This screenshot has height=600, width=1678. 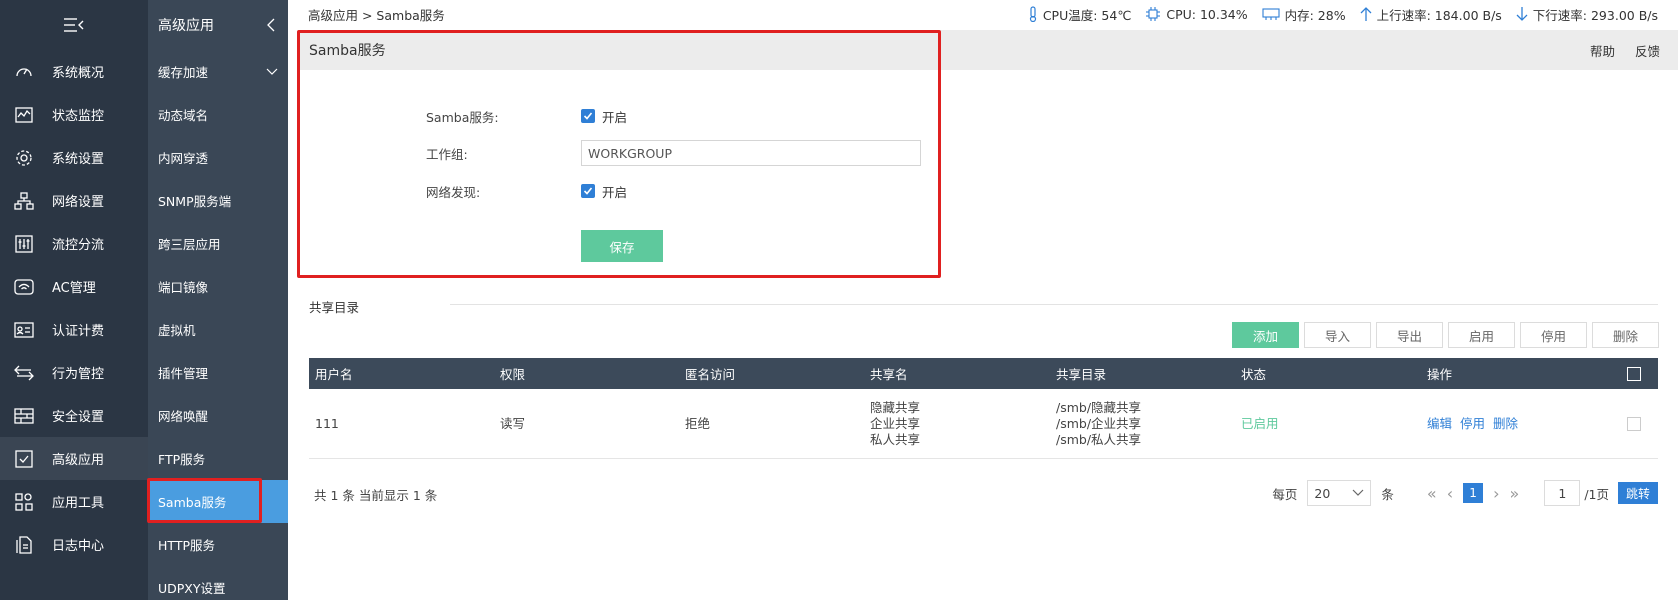 What do you see at coordinates (183, 287) in the screenshot?
I see `subnav-item-label: 端口镜像` at bounding box center [183, 287].